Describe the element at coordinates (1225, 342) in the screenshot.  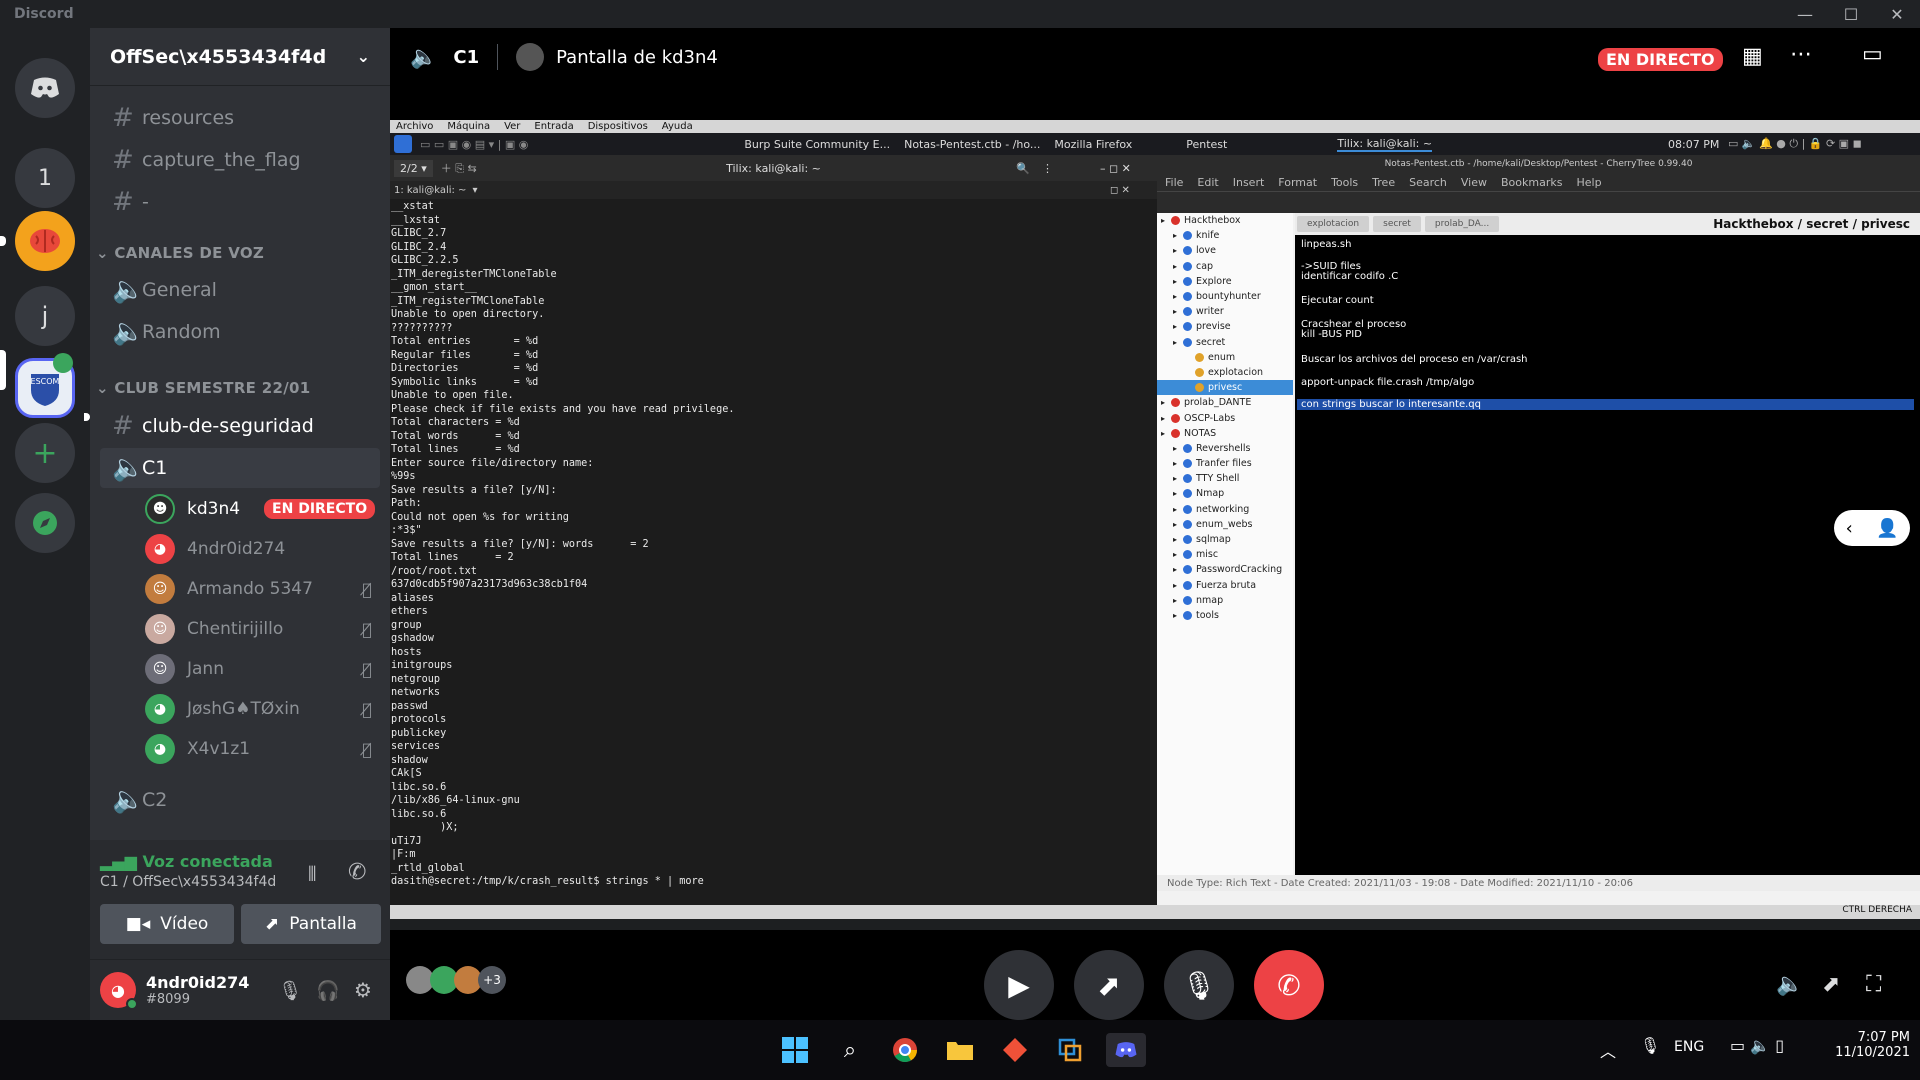
I see `tree-node: ▸ secret` at that location.